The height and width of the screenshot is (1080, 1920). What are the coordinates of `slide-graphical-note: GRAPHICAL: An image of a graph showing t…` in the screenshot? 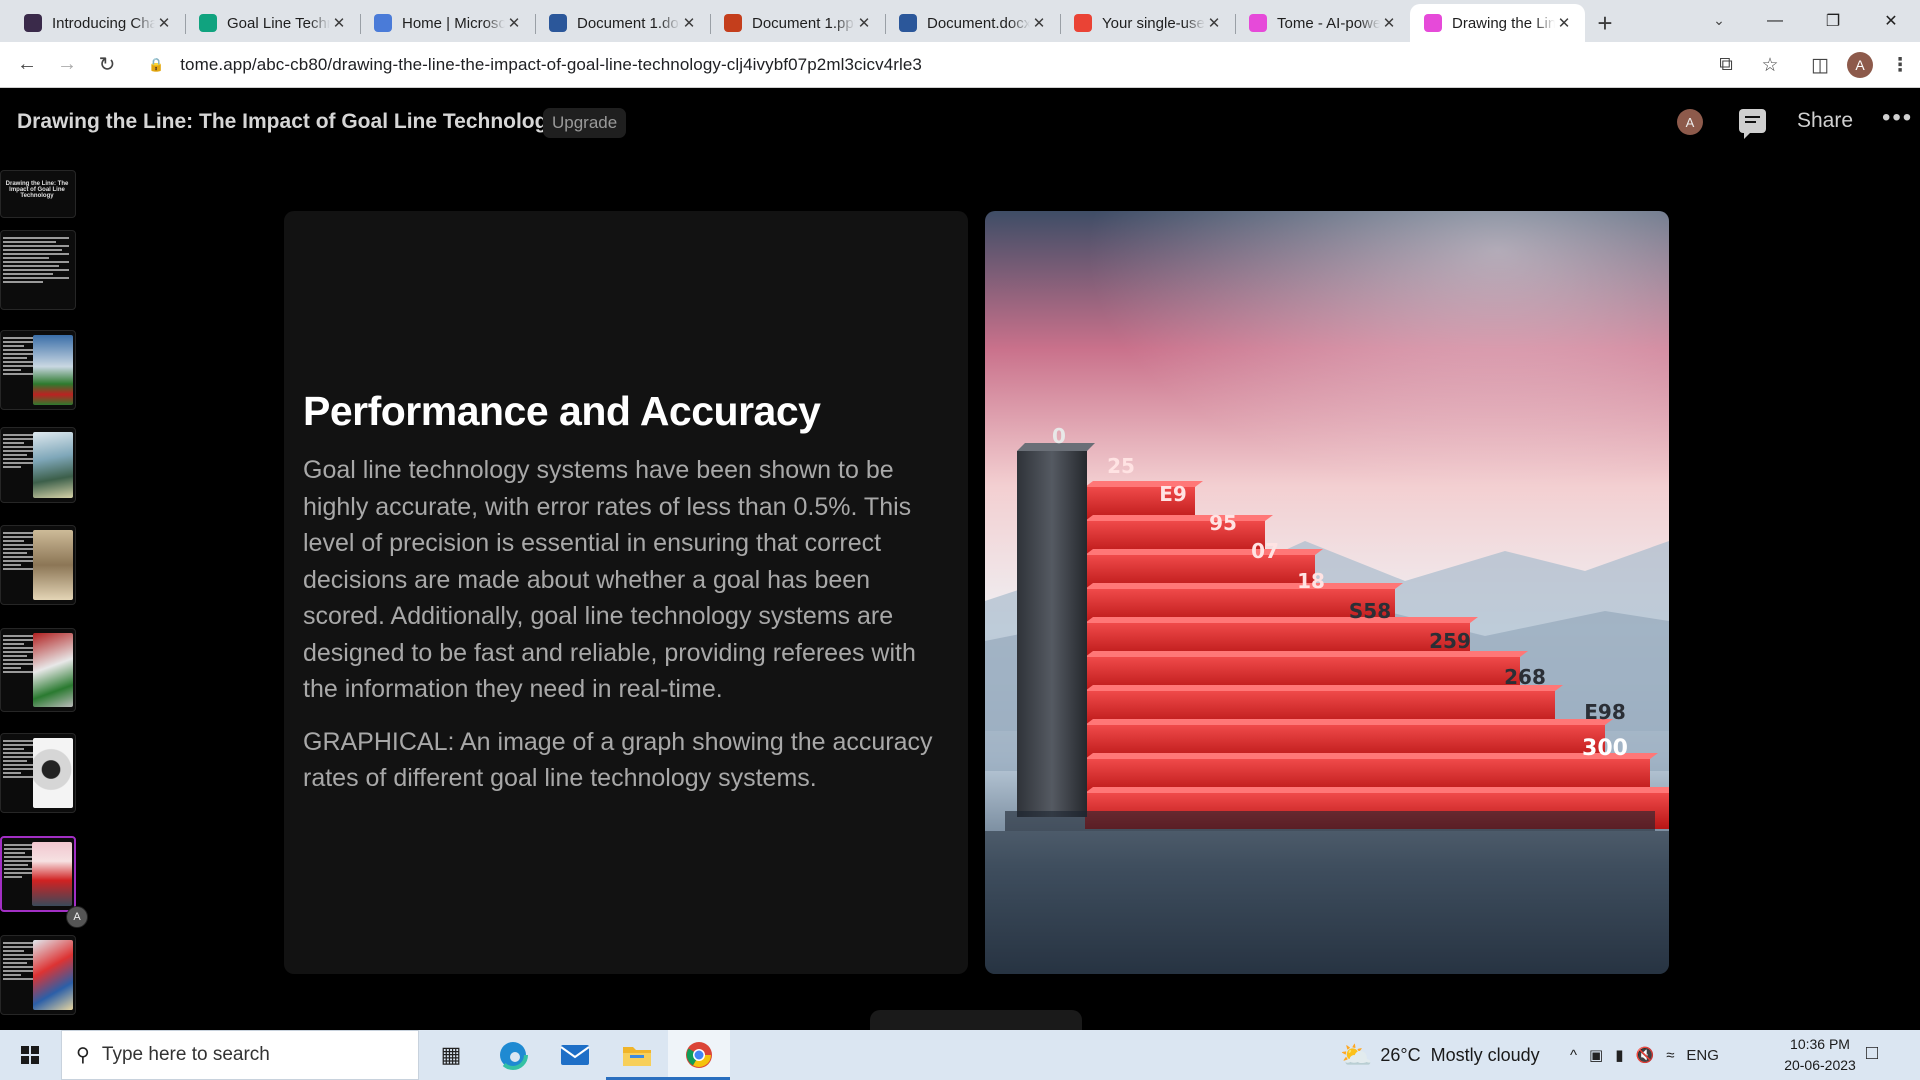 It's located at (628, 760).